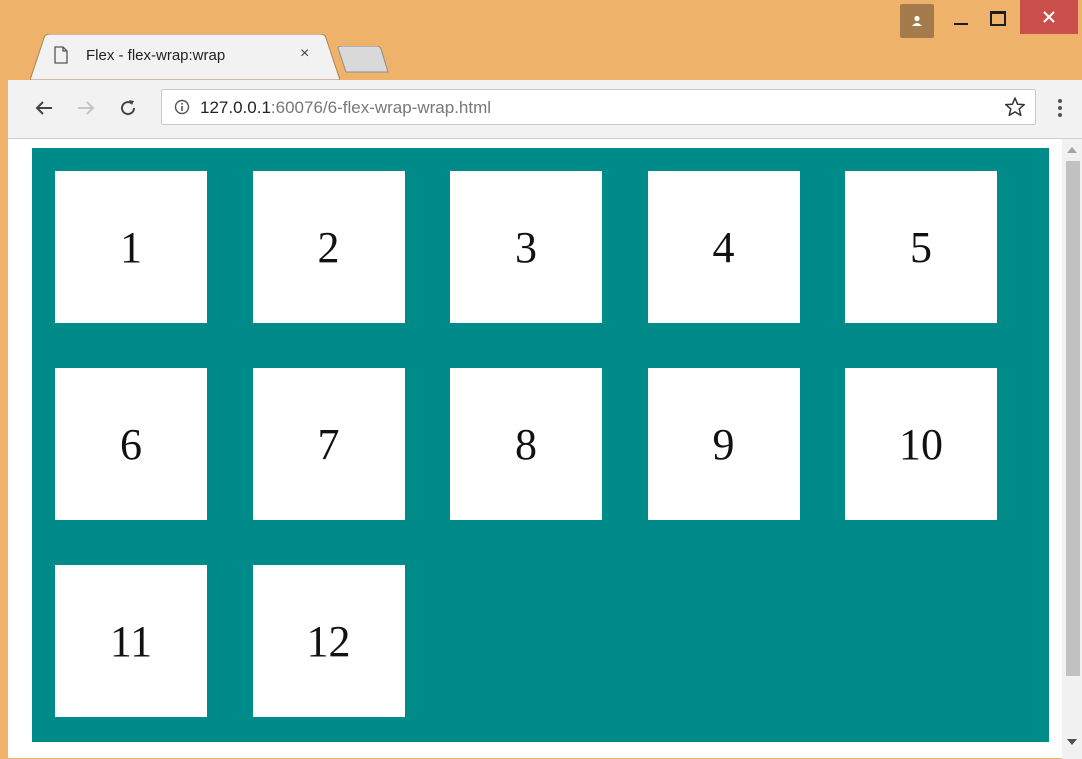 The image size is (1082, 759). I want to click on flex-item: 4, so click(723, 247).